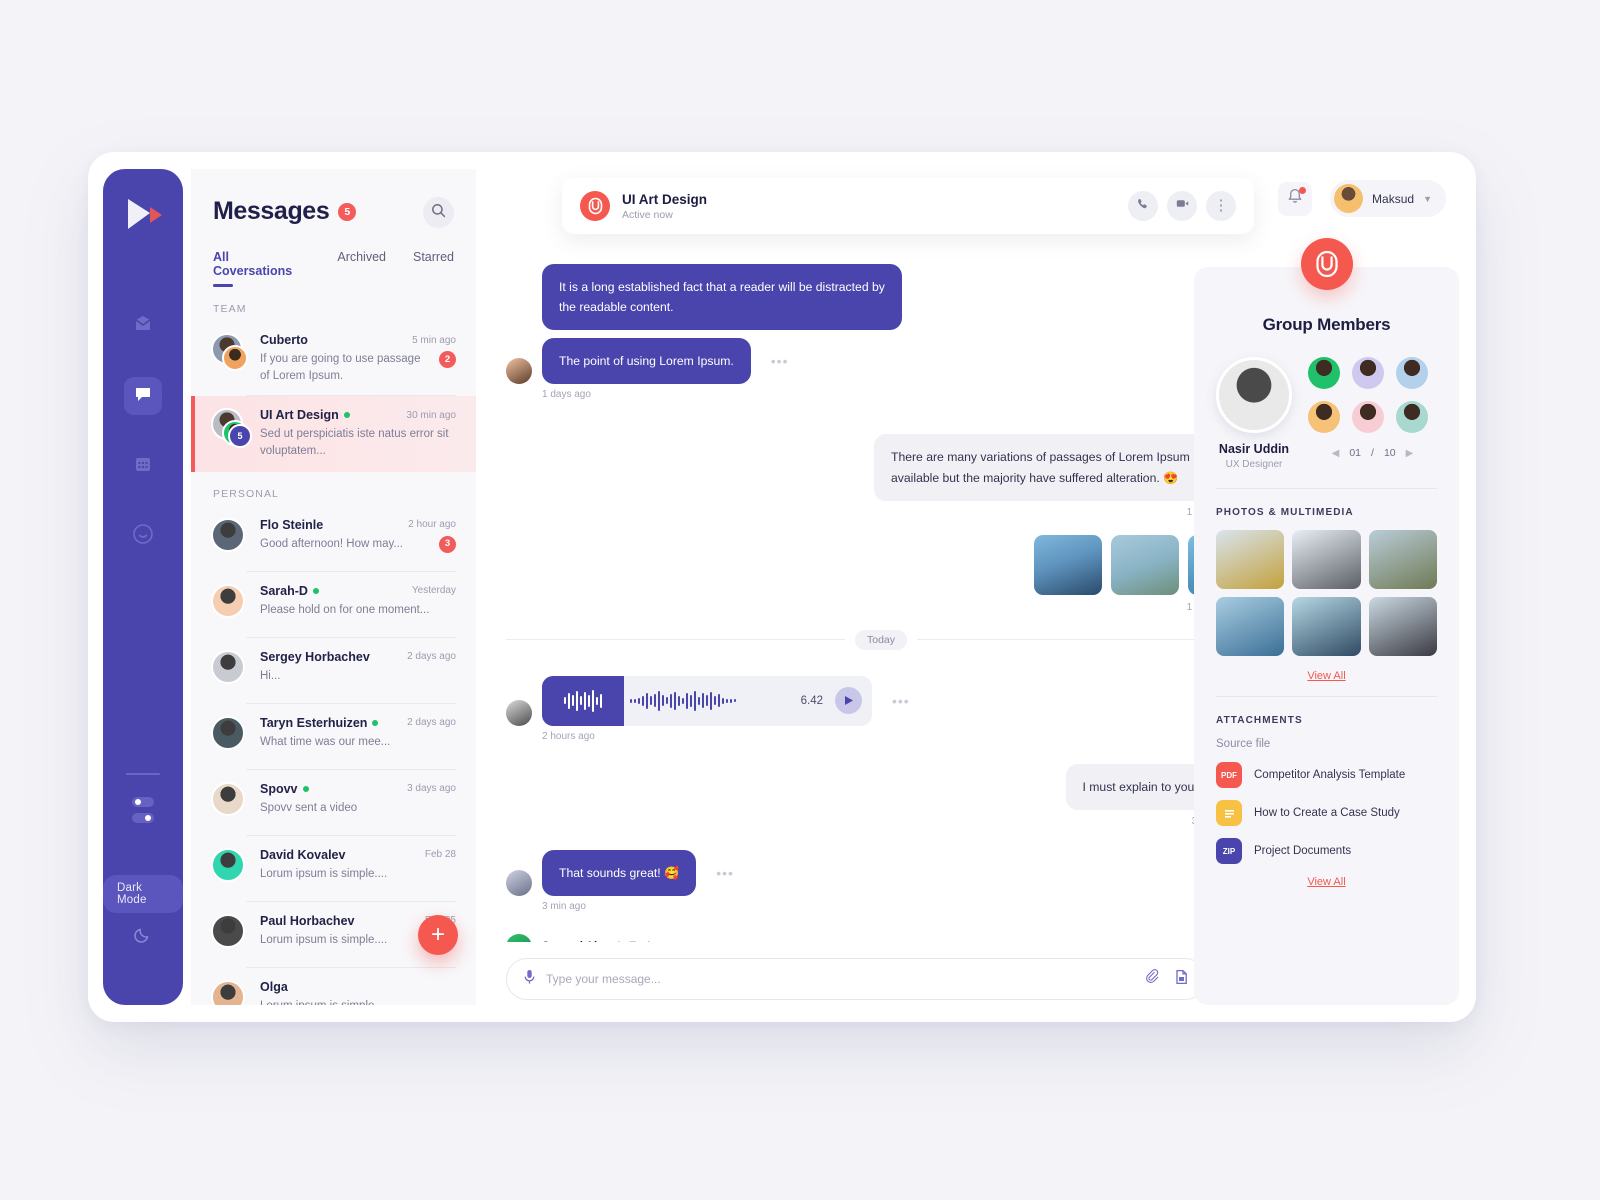 This screenshot has width=1600, height=1200. Describe the element at coordinates (1250, 626) in the screenshot. I see `photo-skydive-tandem` at that location.